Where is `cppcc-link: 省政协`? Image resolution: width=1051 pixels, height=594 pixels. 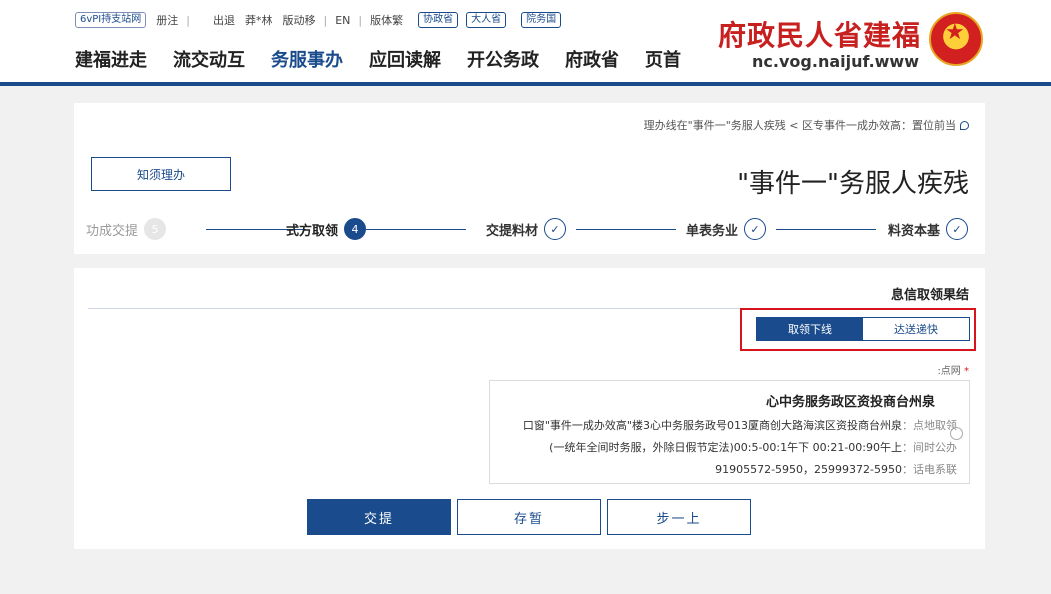
cppcc-link: 省政协 is located at coordinates (438, 20).